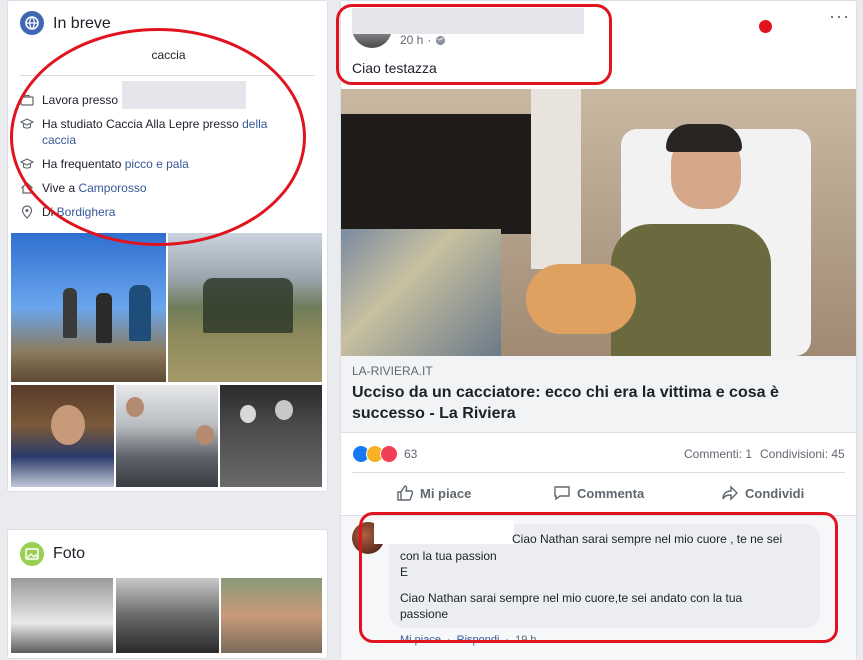 This screenshot has width=863, height=660. I want to click on school-link: picco e pala, so click(157, 164).